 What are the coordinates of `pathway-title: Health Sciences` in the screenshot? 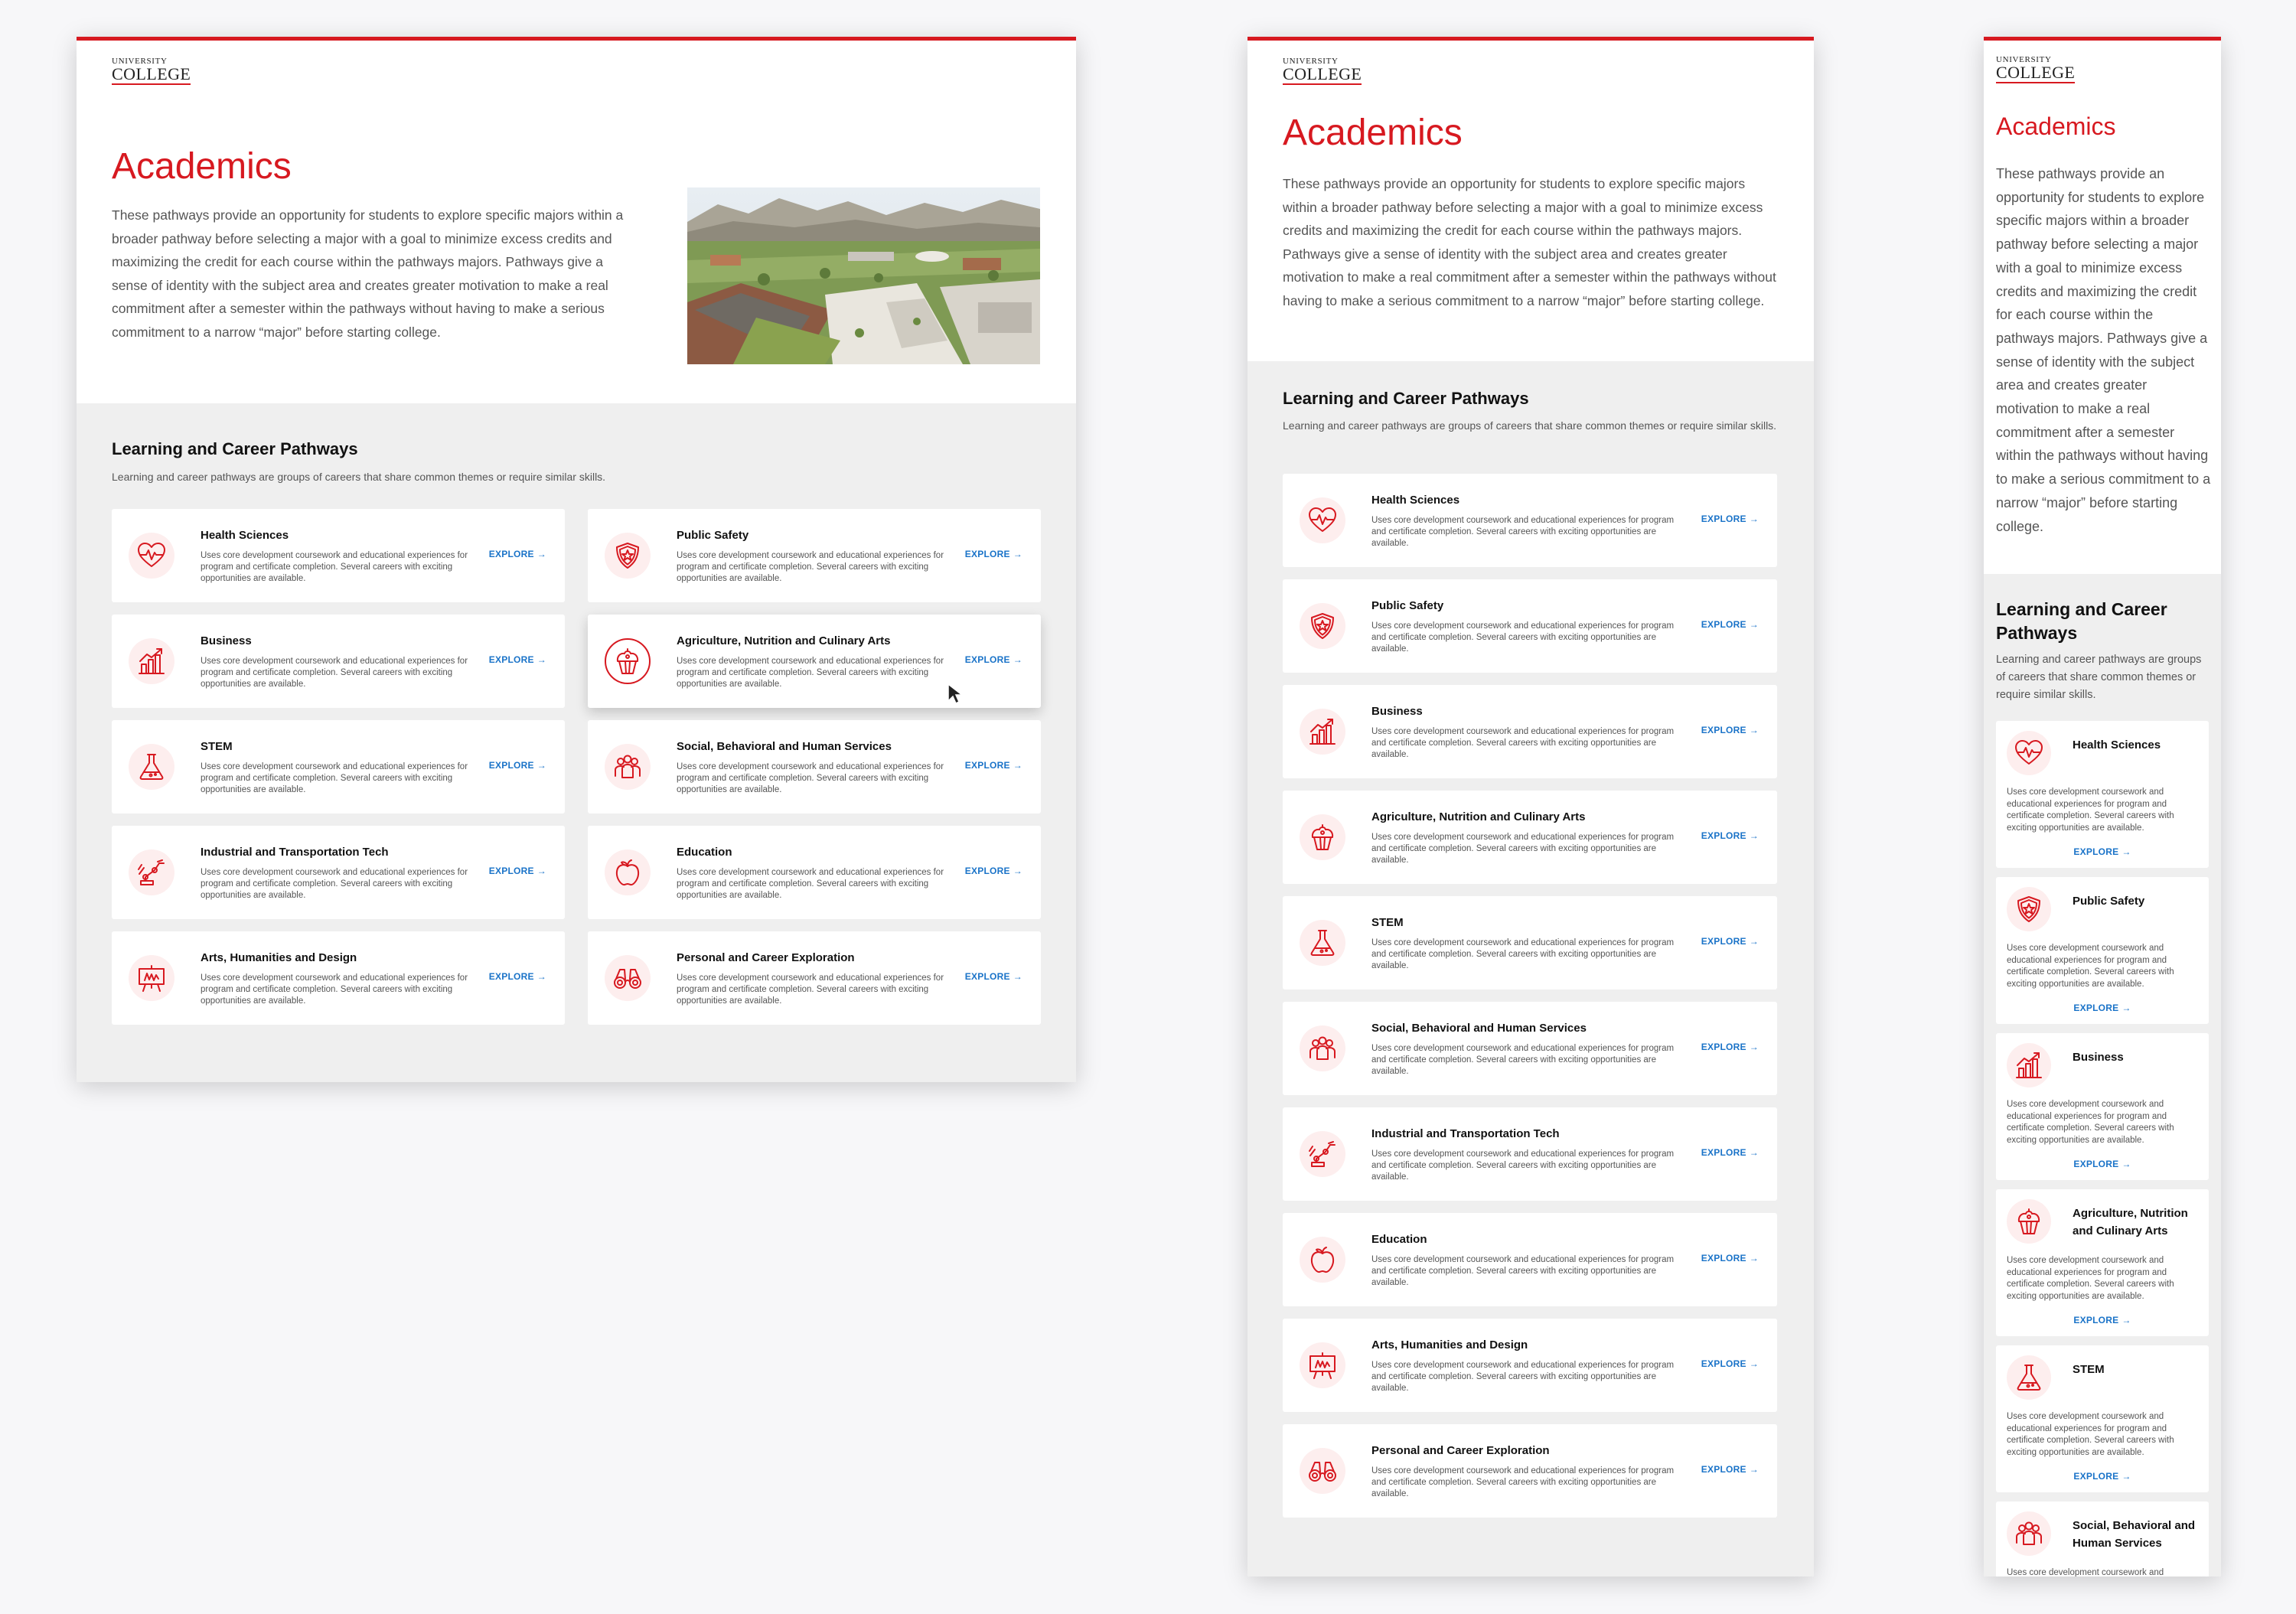 It's located at (1415, 500).